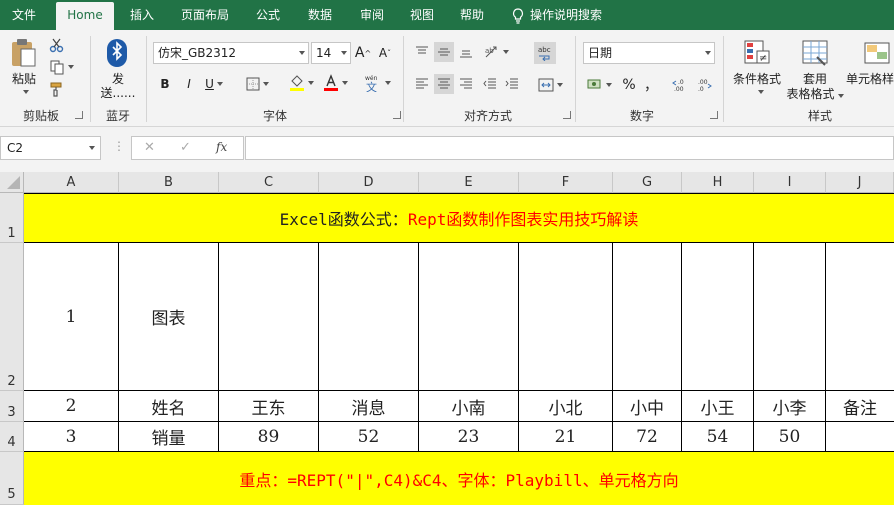 This screenshot has width=894, height=505. What do you see at coordinates (469, 437) in the screenshot?
I see `cell-e4: 23` at bounding box center [469, 437].